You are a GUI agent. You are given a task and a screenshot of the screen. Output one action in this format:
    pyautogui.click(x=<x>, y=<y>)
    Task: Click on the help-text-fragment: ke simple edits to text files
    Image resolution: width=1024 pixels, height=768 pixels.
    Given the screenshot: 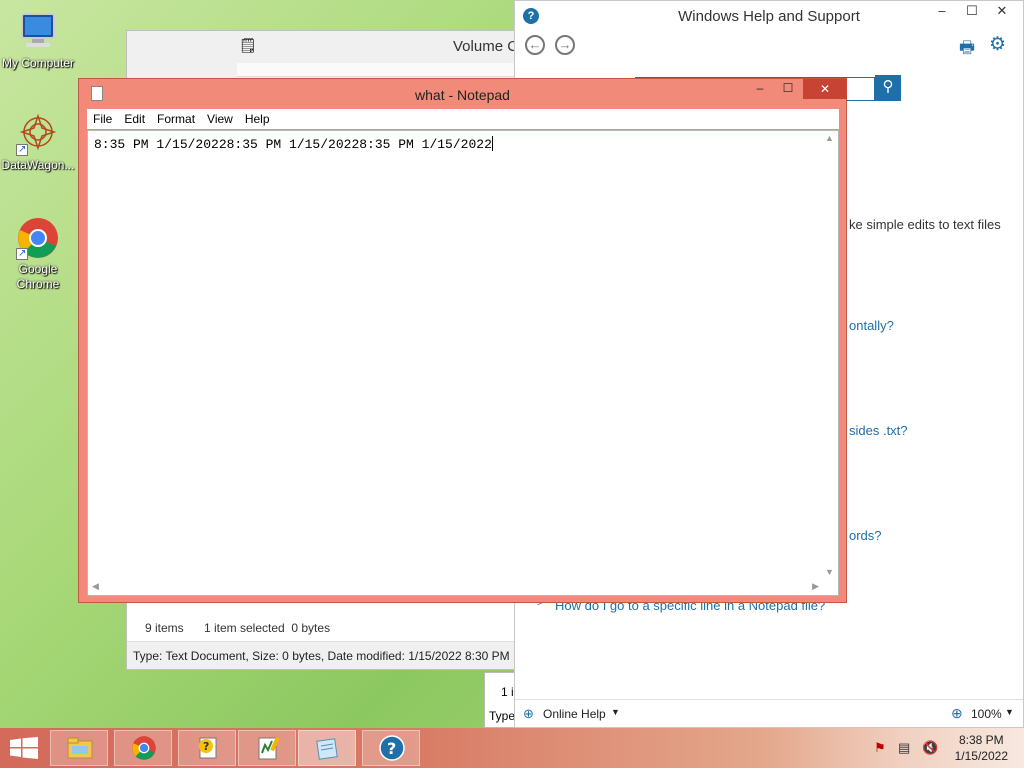 What is the action you would take?
    pyautogui.click(x=925, y=224)
    